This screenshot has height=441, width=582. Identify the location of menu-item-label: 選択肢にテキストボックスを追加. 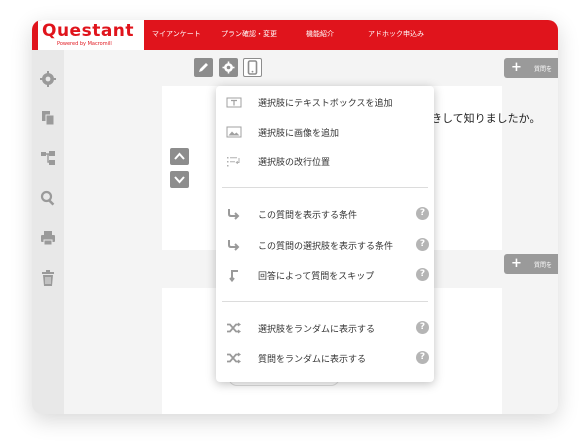
(325, 104).